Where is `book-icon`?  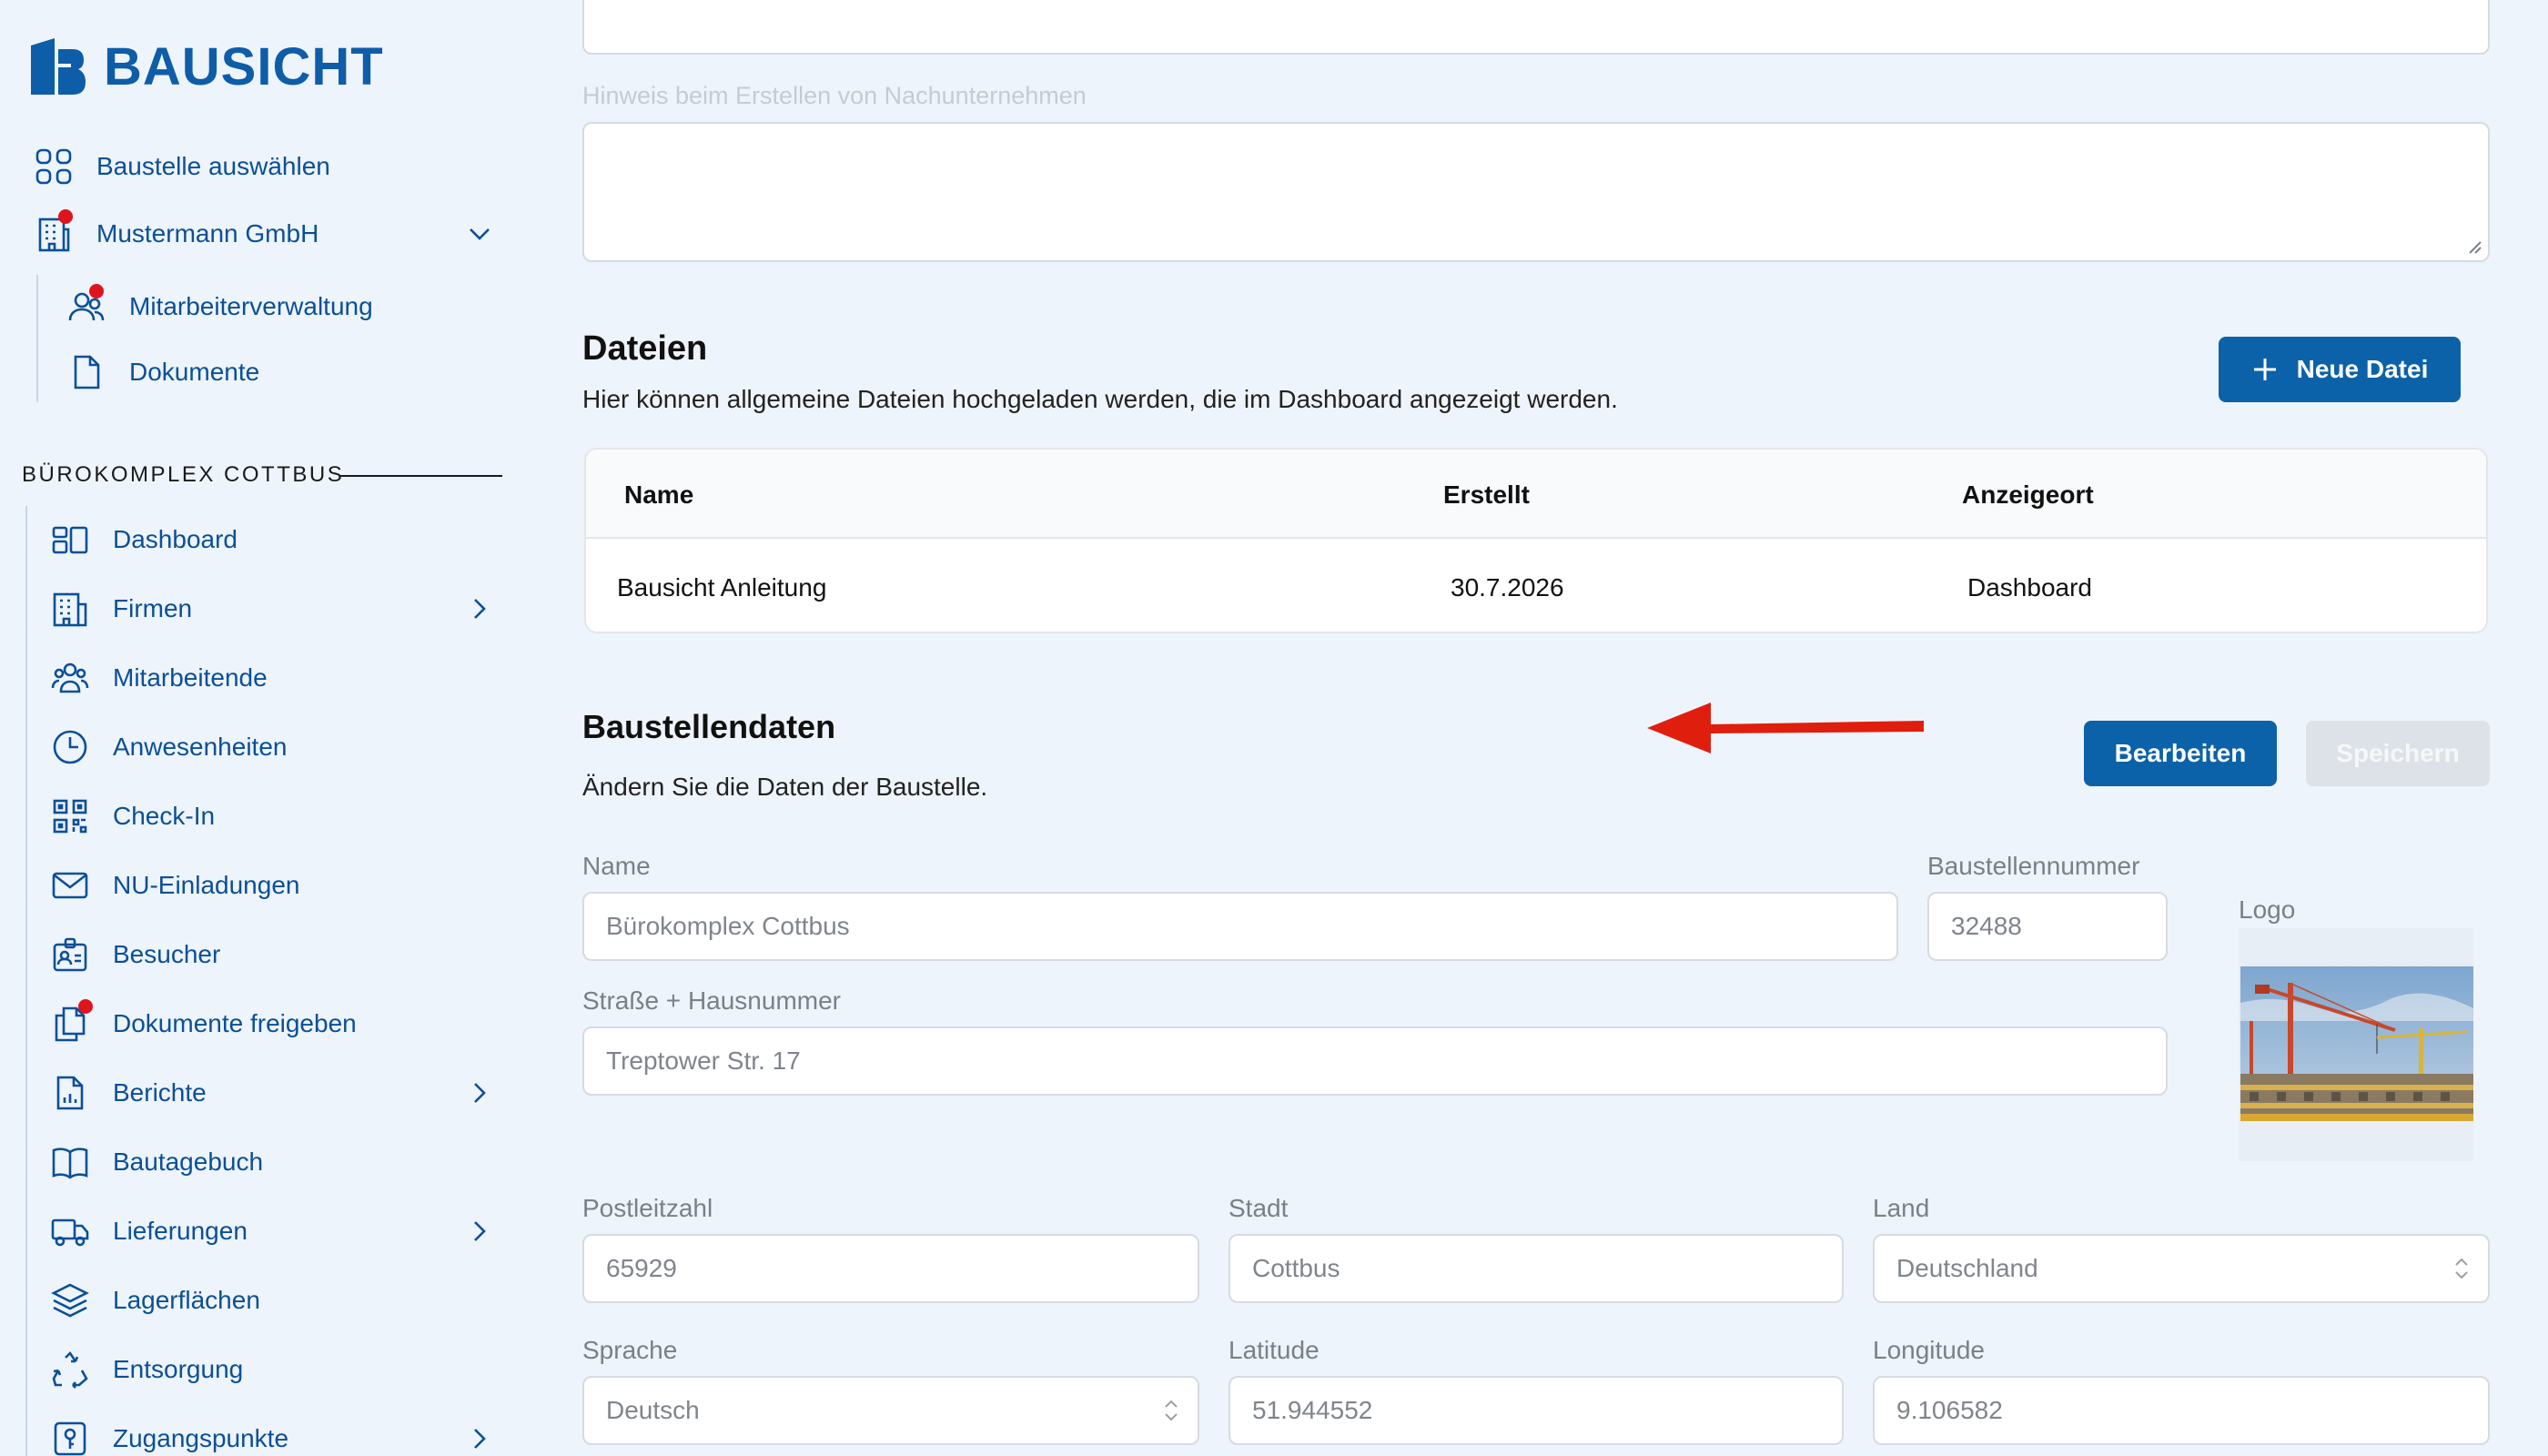 book-icon is located at coordinates (70, 1162).